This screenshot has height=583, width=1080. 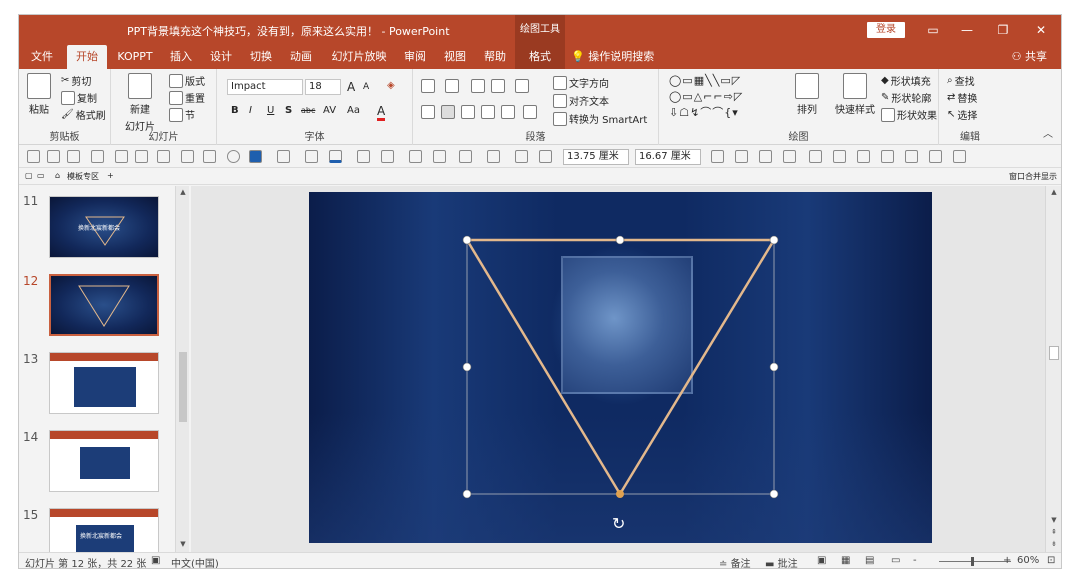 I want to click on tell-me-search: 💡 操作说明搜索, so click(x=612, y=57).